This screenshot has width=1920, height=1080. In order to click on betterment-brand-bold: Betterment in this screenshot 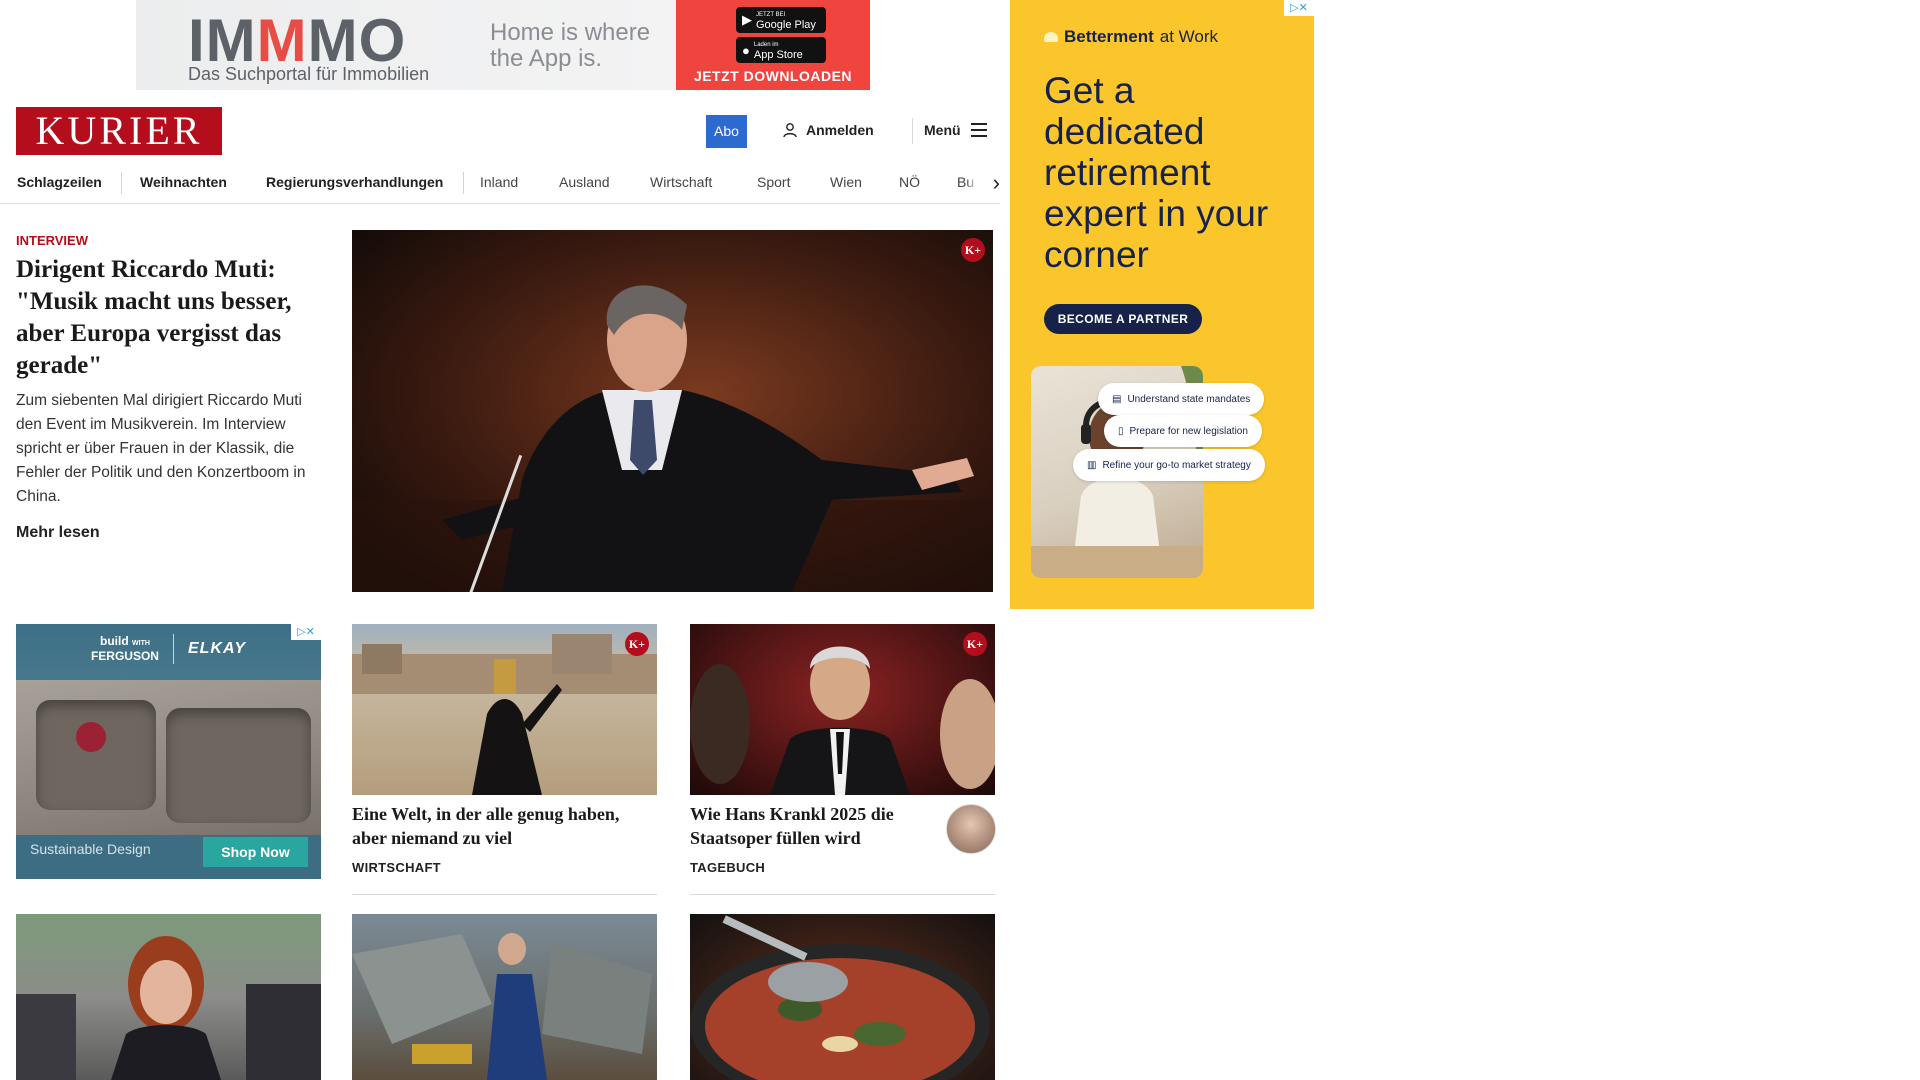, I will do `click(1109, 36)`.